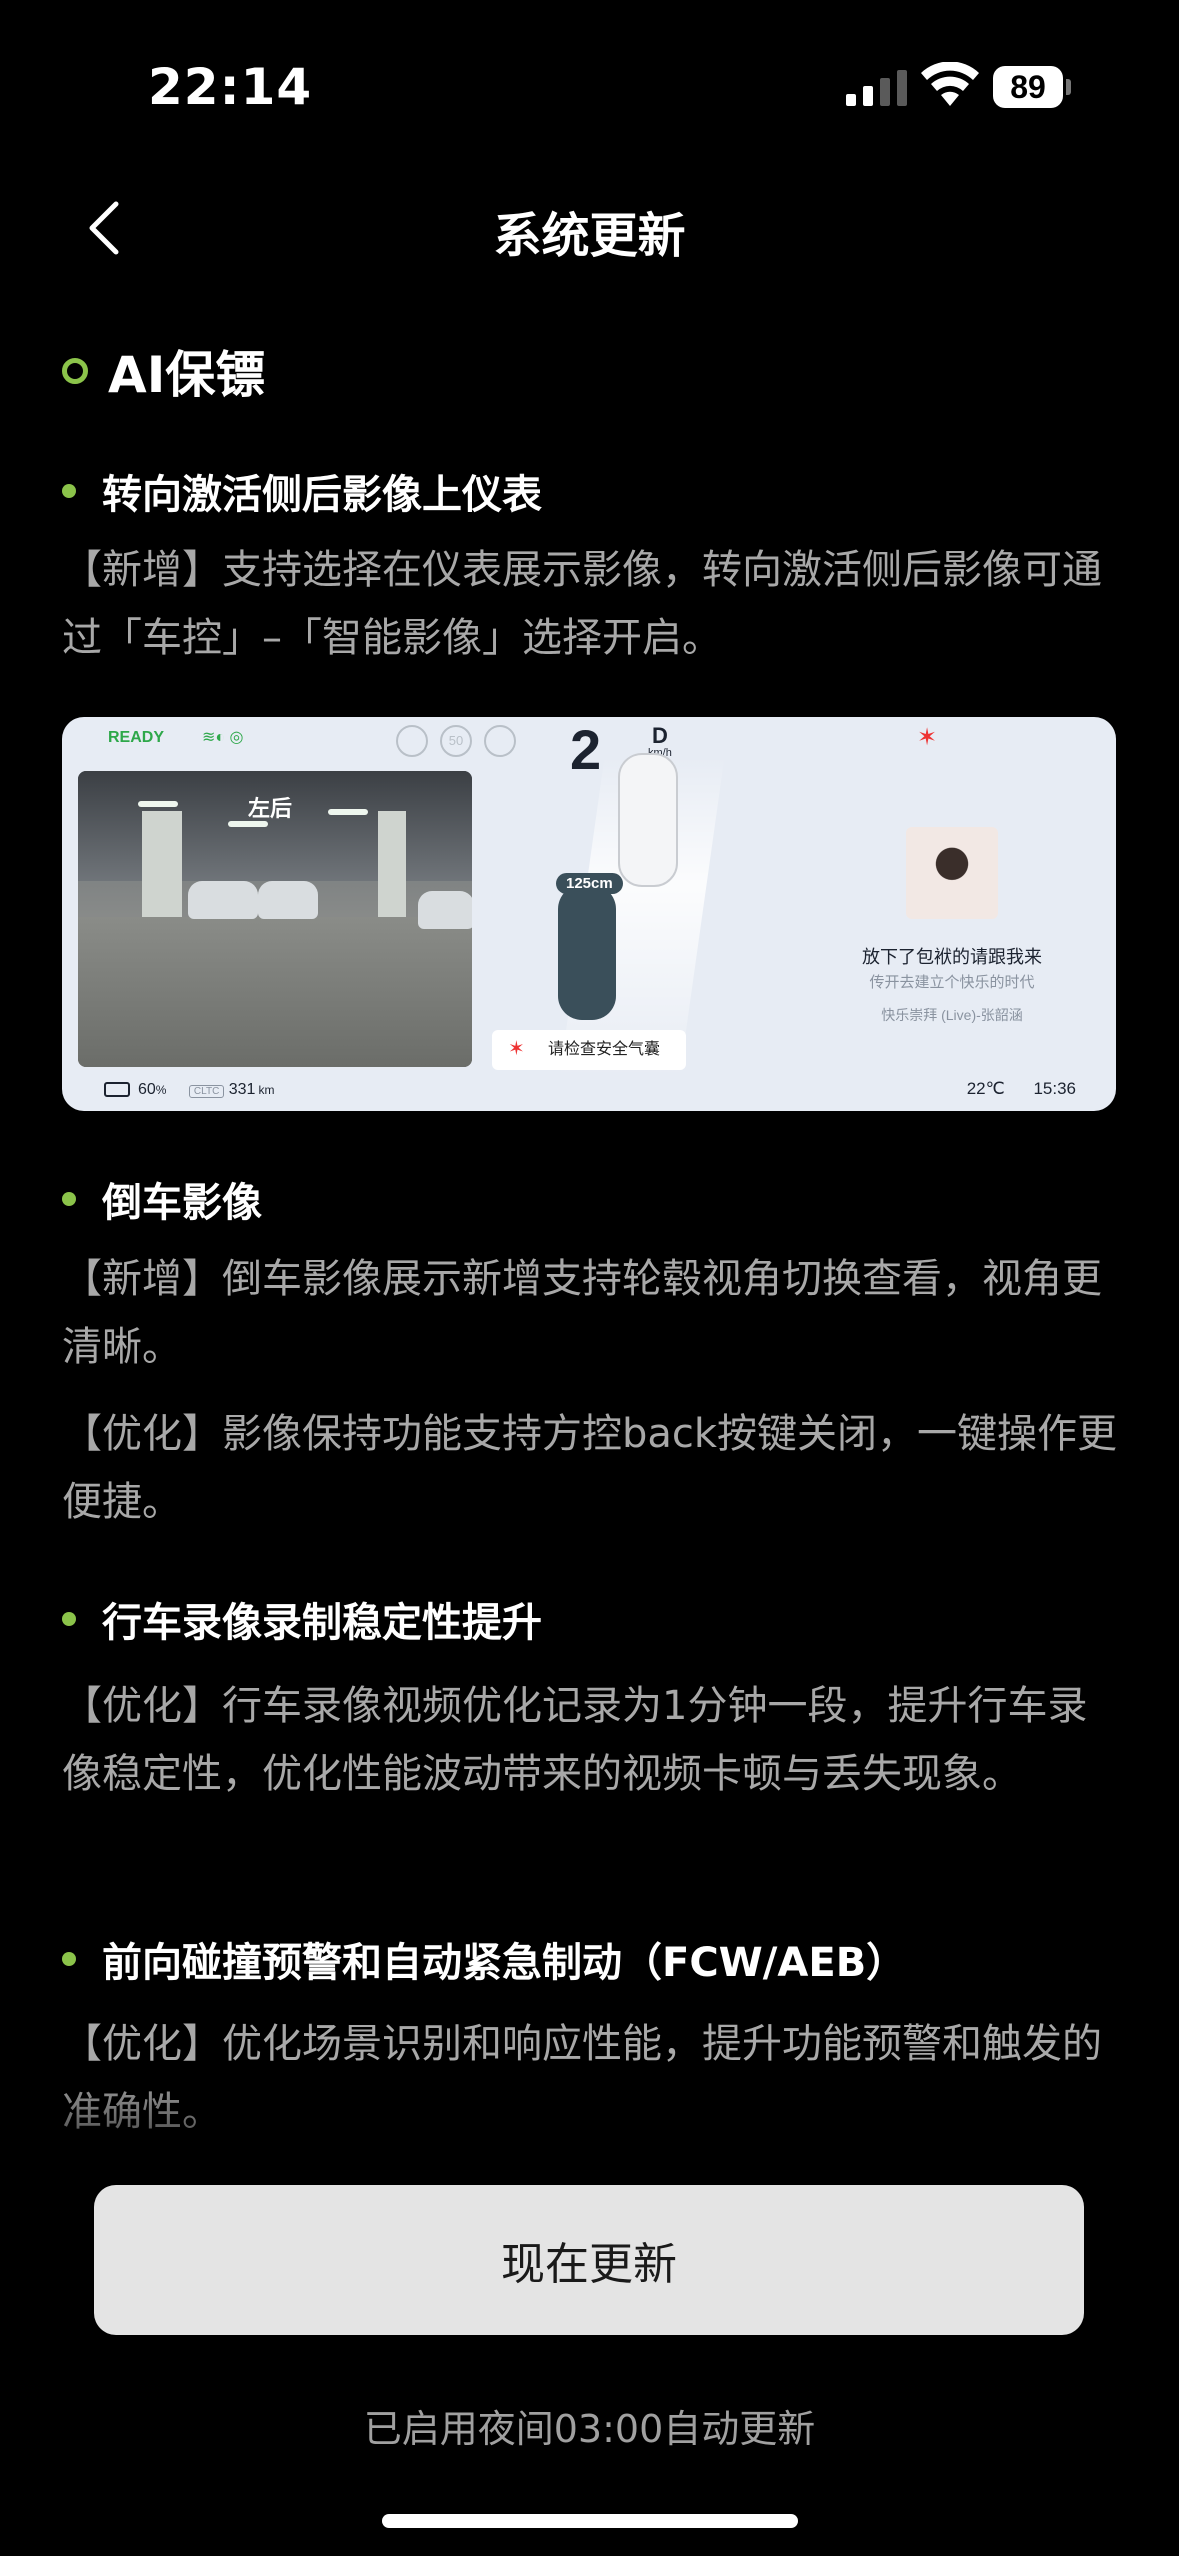 The width and height of the screenshot is (1179, 2556). What do you see at coordinates (322, 1623) in the screenshot?
I see `feature-title: 行车录像录制稳定性提升` at bounding box center [322, 1623].